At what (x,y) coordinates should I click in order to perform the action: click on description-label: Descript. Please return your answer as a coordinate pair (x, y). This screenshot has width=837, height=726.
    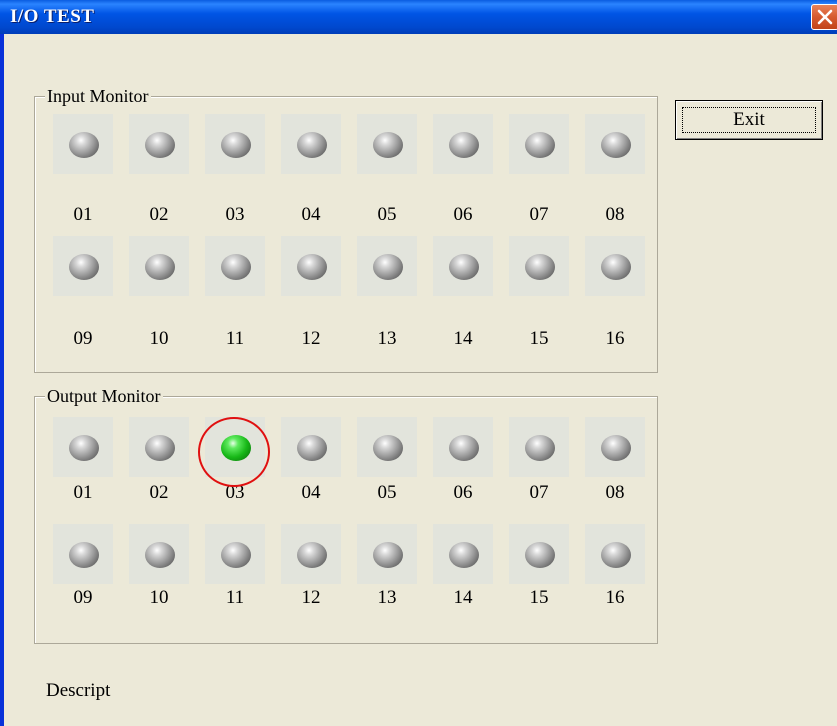
    Looking at the image, I should click on (78, 690).